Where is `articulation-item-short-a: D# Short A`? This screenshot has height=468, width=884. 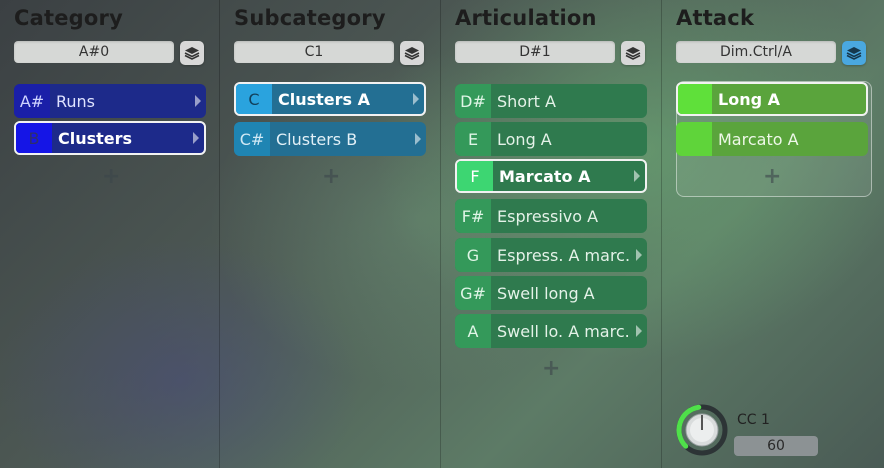
articulation-item-short-a: D# Short A is located at coordinates (551, 101).